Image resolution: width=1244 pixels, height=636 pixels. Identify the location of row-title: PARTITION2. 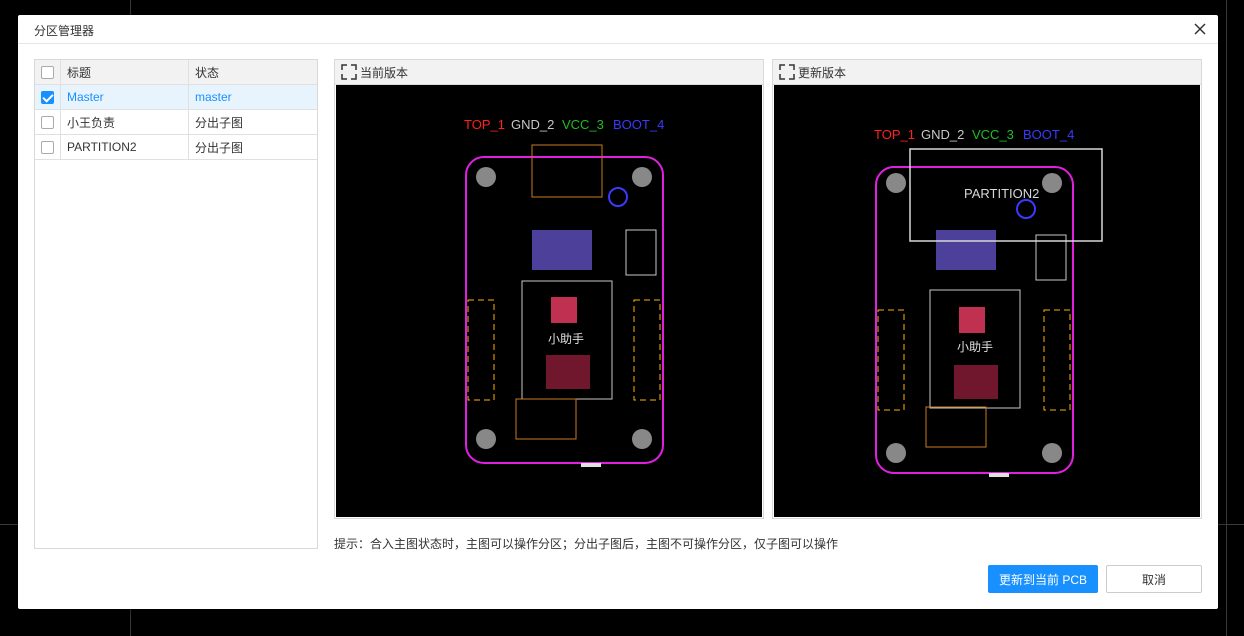
(125, 147).